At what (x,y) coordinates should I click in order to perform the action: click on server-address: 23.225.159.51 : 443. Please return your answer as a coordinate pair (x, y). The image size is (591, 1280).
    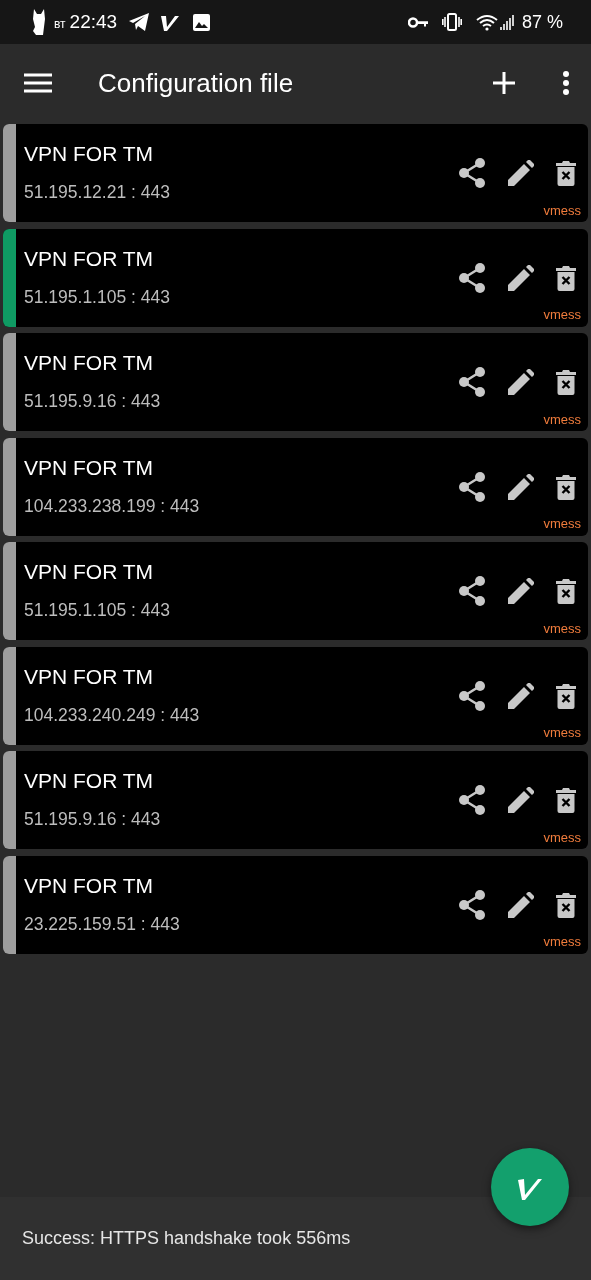
    Looking at the image, I should click on (102, 924).